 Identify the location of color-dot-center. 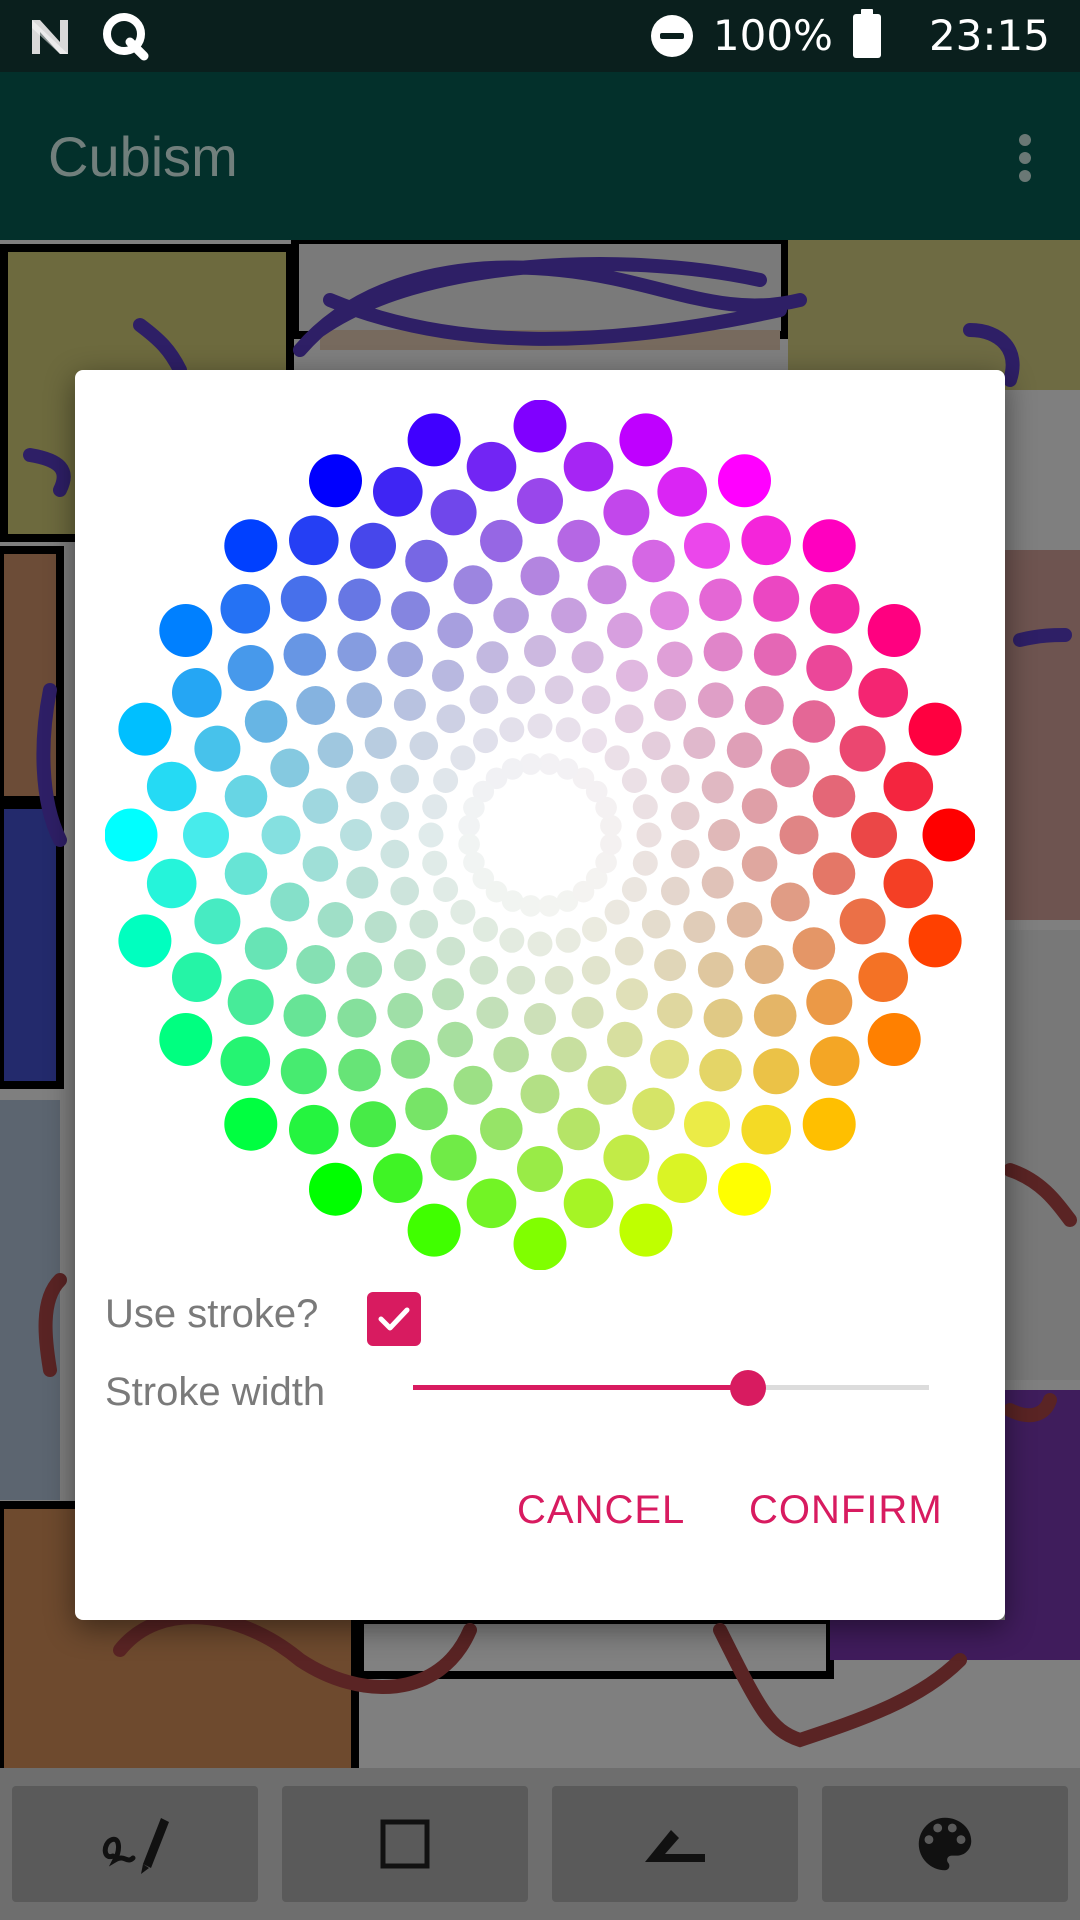
(540, 835).